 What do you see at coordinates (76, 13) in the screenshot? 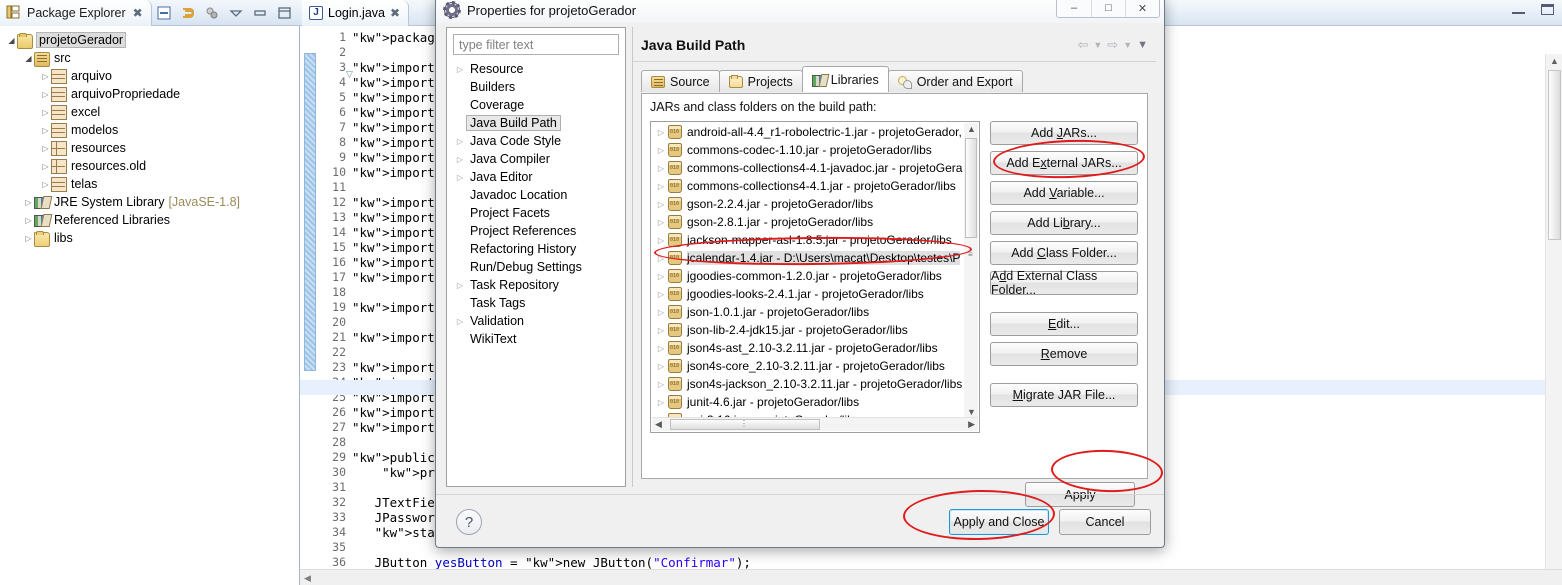
I see `tab-package-explorer: Package Explorer ✖` at bounding box center [76, 13].